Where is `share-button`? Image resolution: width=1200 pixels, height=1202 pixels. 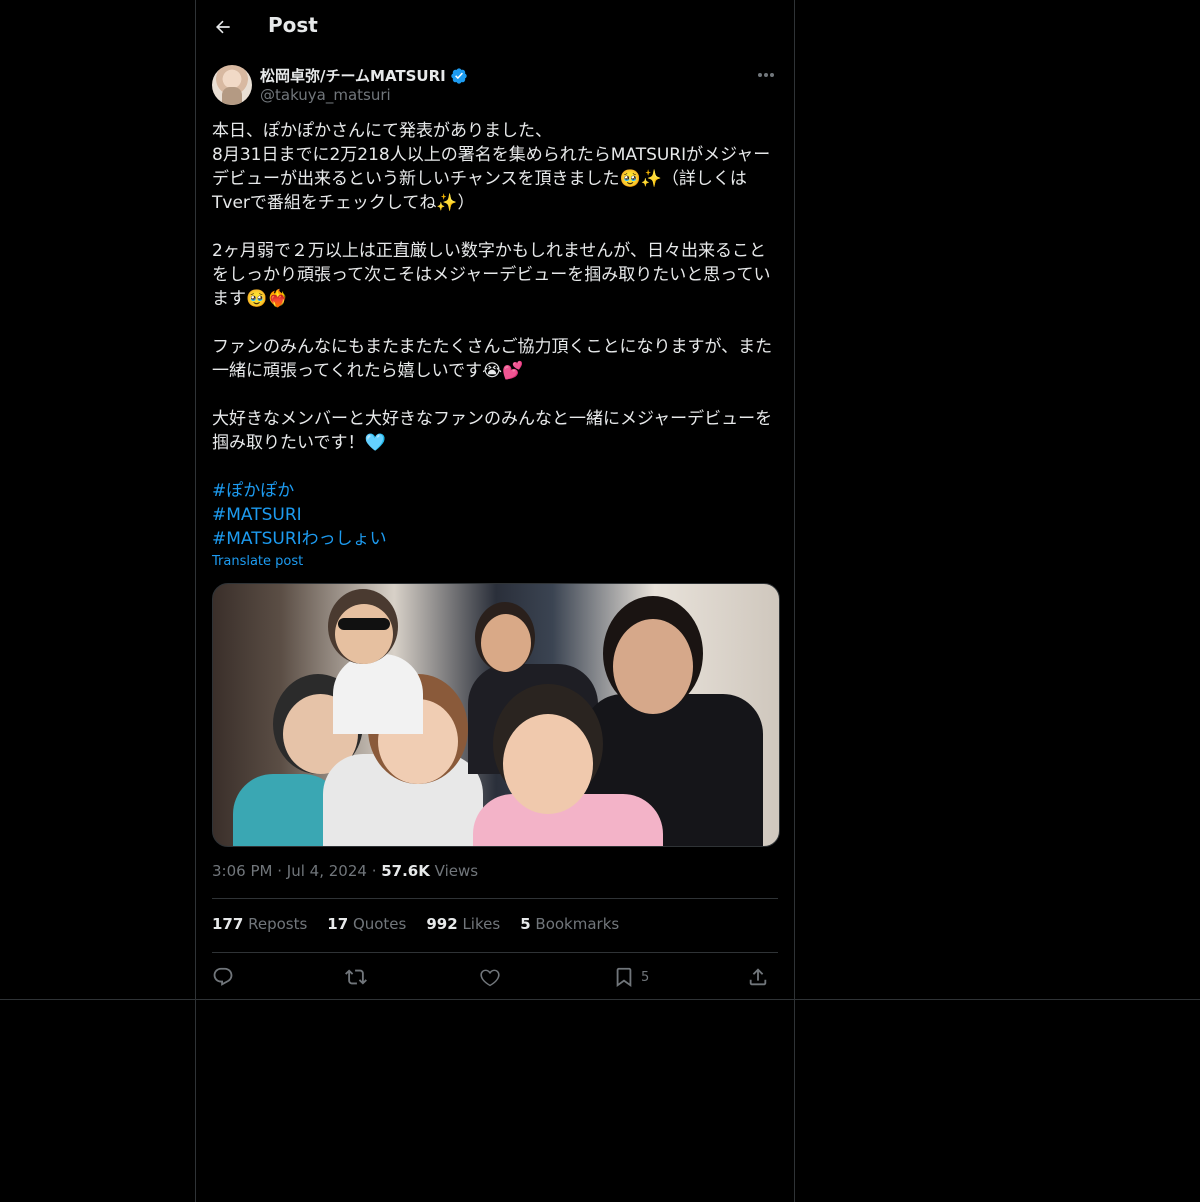
share-button is located at coordinates (758, 977).